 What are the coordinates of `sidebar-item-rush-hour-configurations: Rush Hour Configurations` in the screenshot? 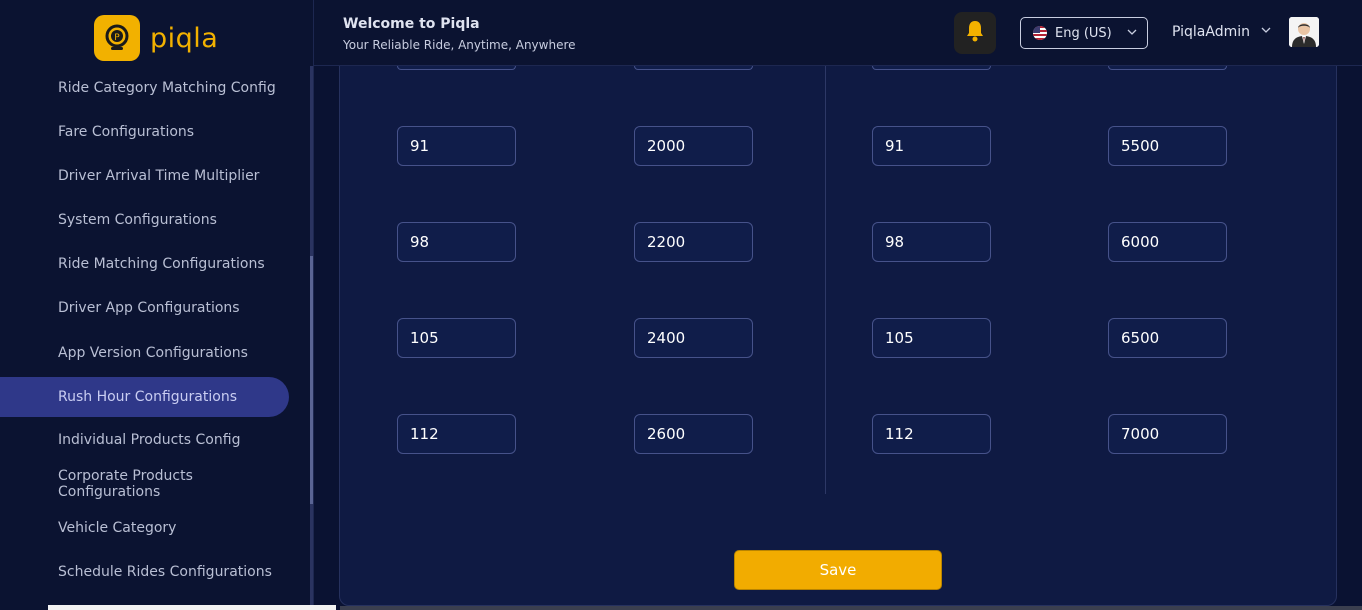 It's located at (144, 397).